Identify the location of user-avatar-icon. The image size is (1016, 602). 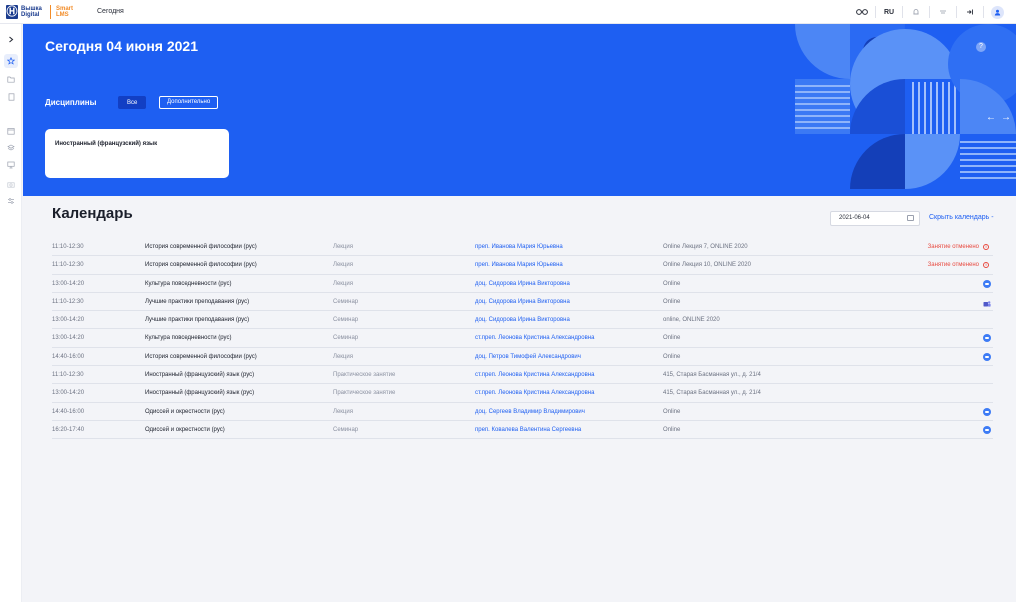
(997, 12).